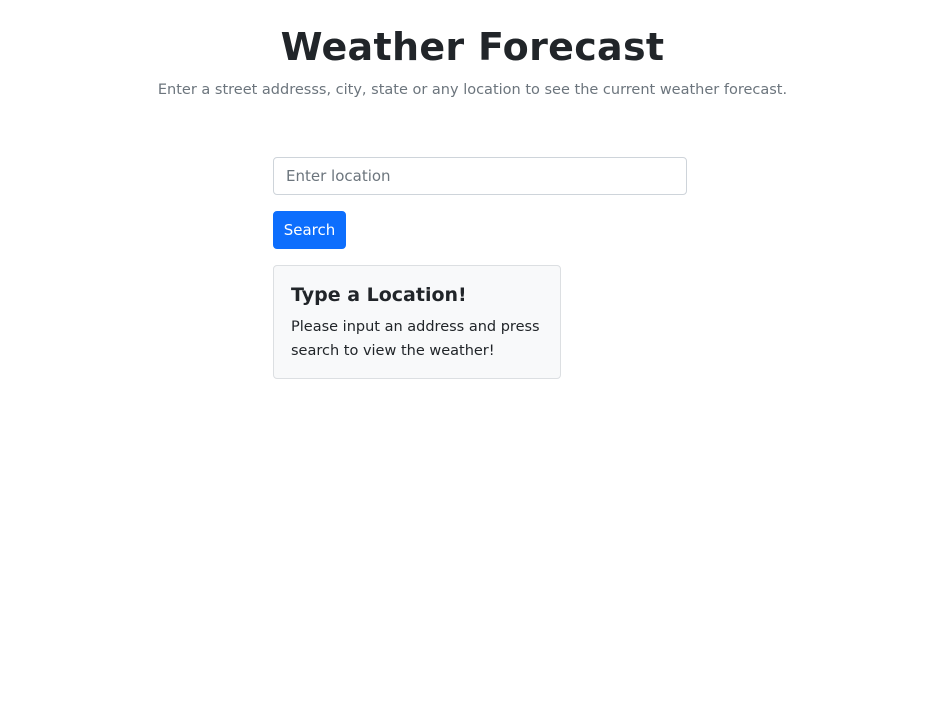 The image size is (945, 722). I want to click on page-title: Weather Forecast, so click(472, 47).